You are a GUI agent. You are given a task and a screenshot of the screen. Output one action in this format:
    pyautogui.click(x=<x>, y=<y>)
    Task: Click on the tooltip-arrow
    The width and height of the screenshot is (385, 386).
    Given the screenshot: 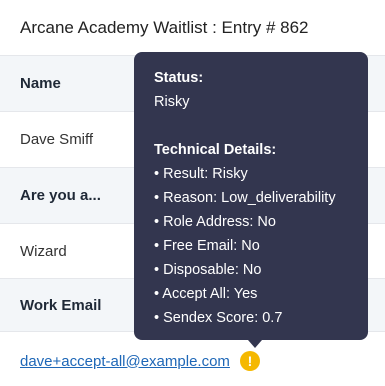 What is the action you would take?
    pyautogui.click(x=255, y=344)
    